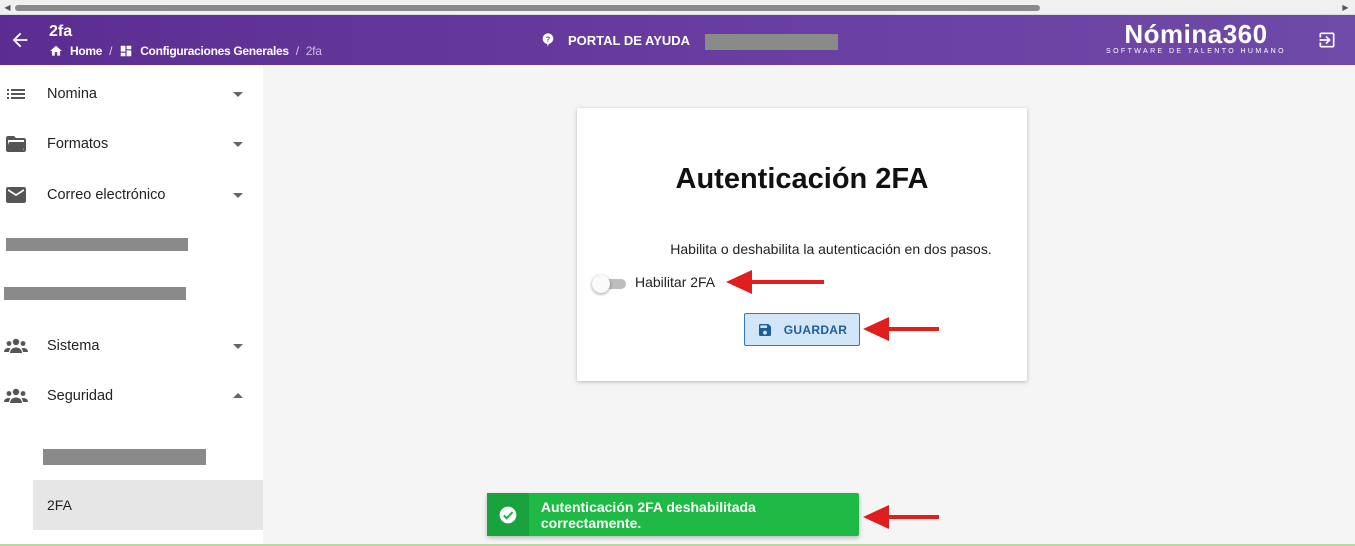 The width and height of the screenshot is (1355, 546). I want to click on logout-icon, so click(1327, 40).